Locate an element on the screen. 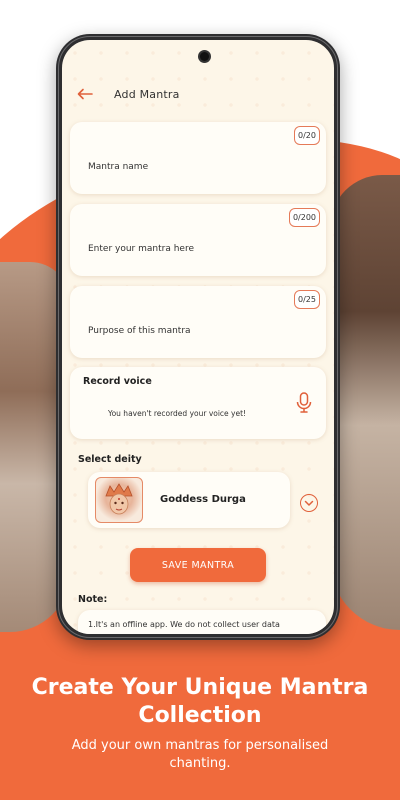 This screenshot has height=800, width=400. chevron-down-icon is located at coordinates (309, 503).